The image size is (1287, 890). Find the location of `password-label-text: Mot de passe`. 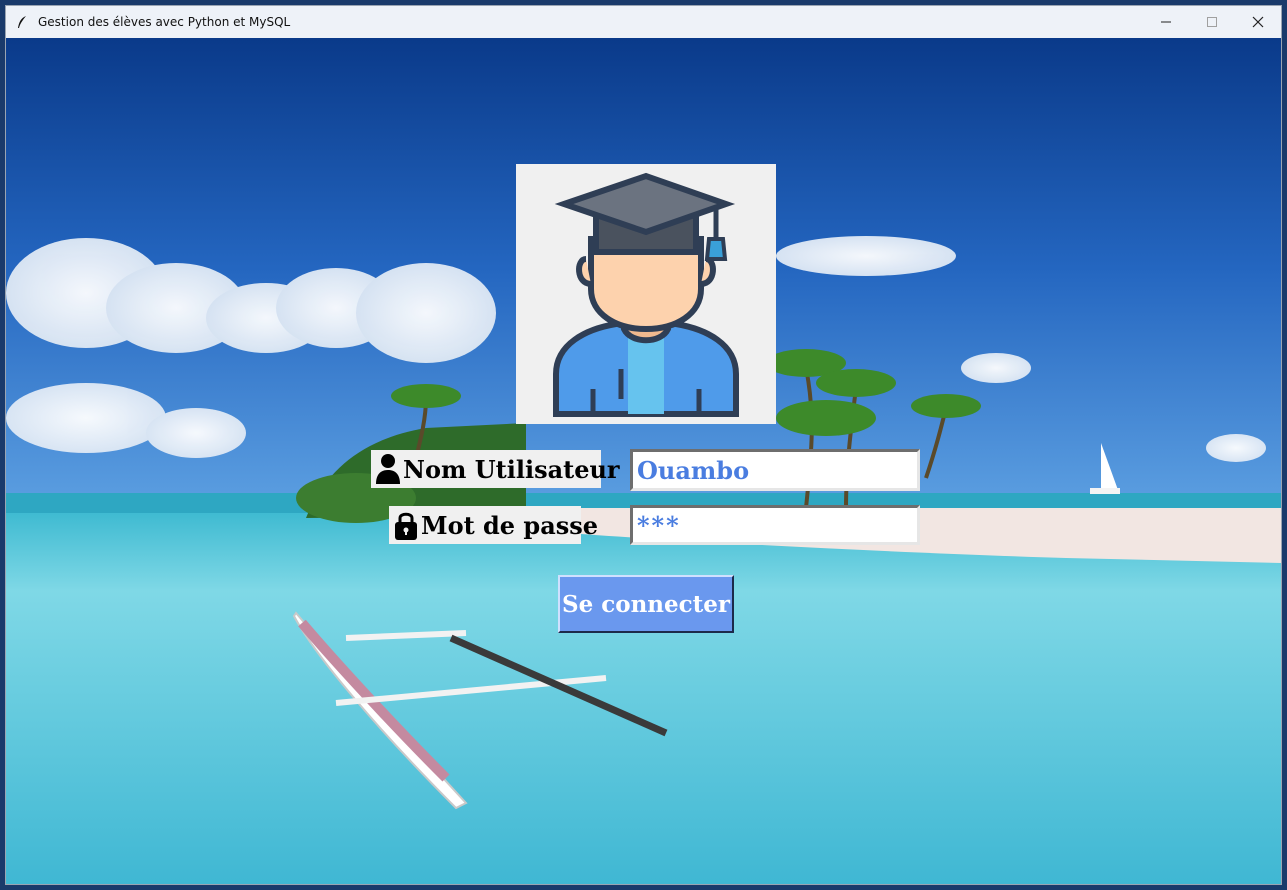

password-label-text: Mot de passe is located at coordinates (510, 525).